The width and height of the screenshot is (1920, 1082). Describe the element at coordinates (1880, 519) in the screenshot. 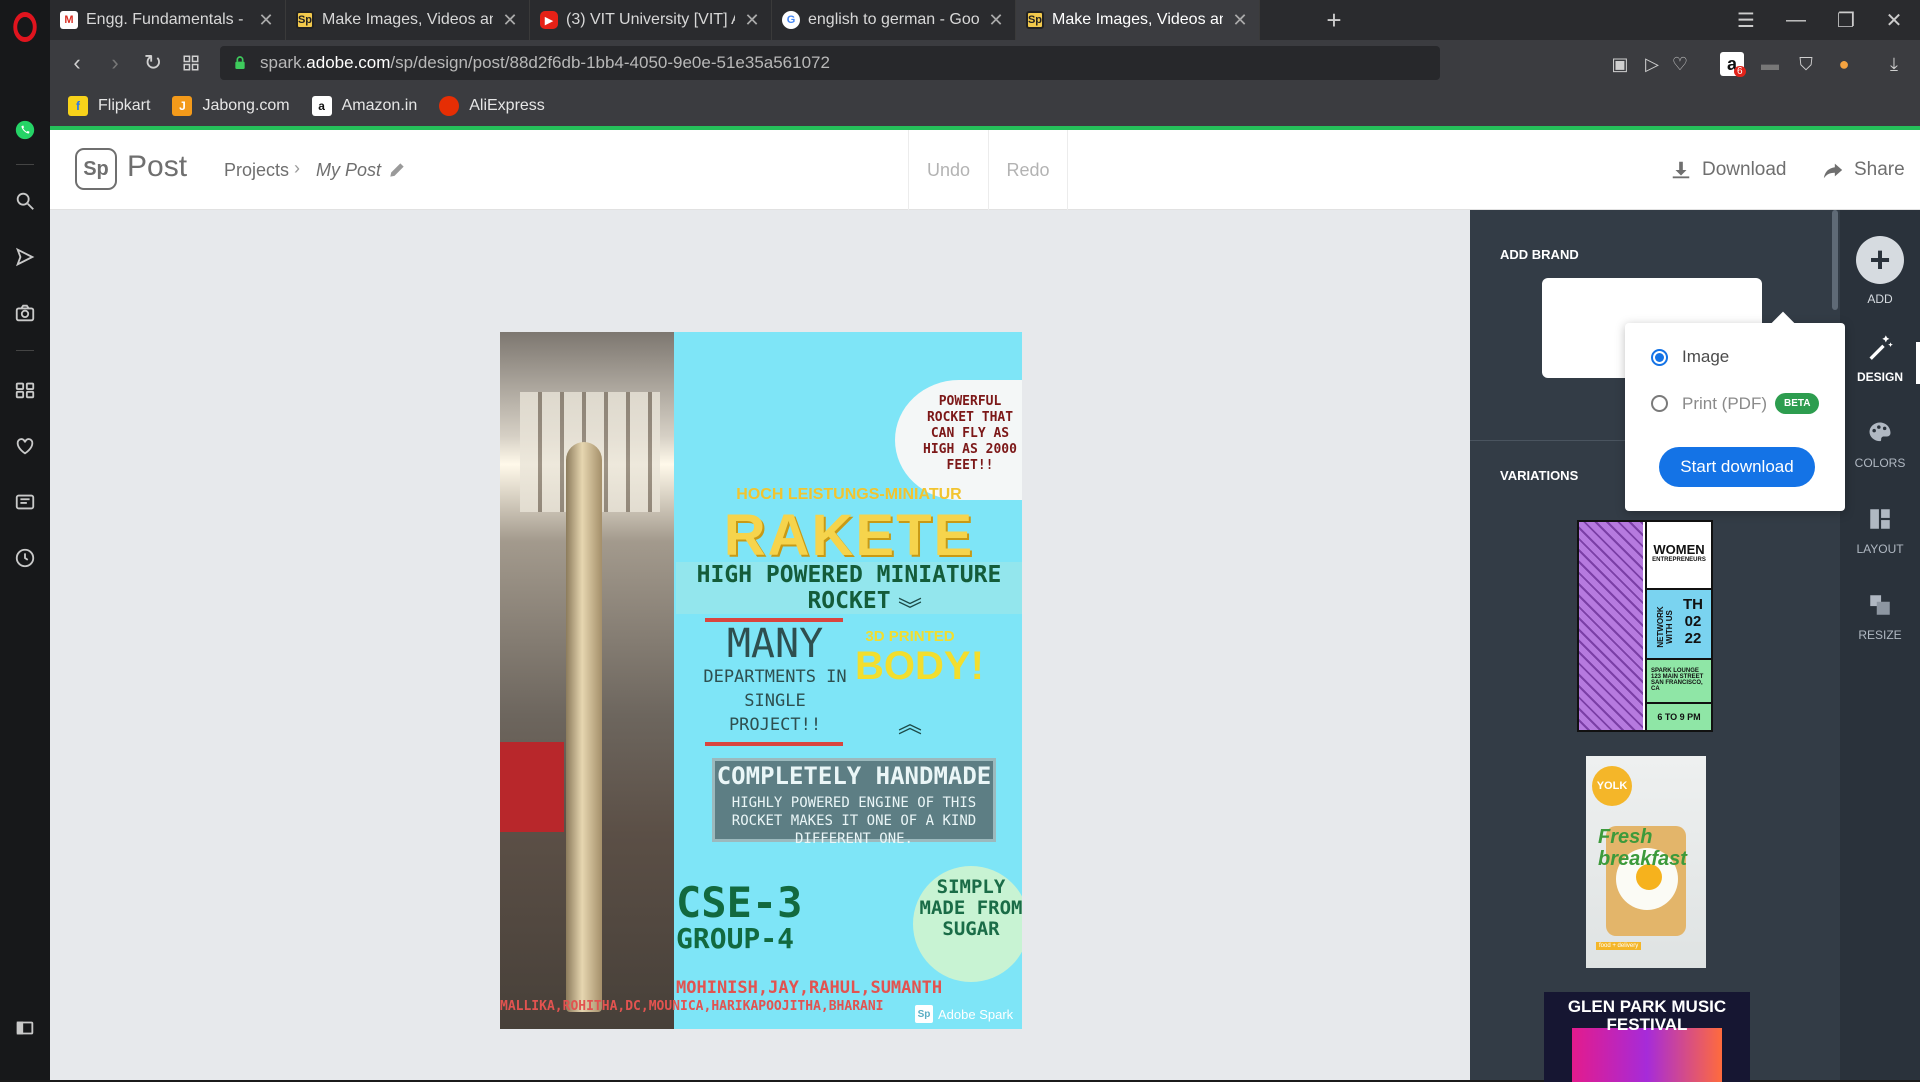

I see `layout-icon` at that location.